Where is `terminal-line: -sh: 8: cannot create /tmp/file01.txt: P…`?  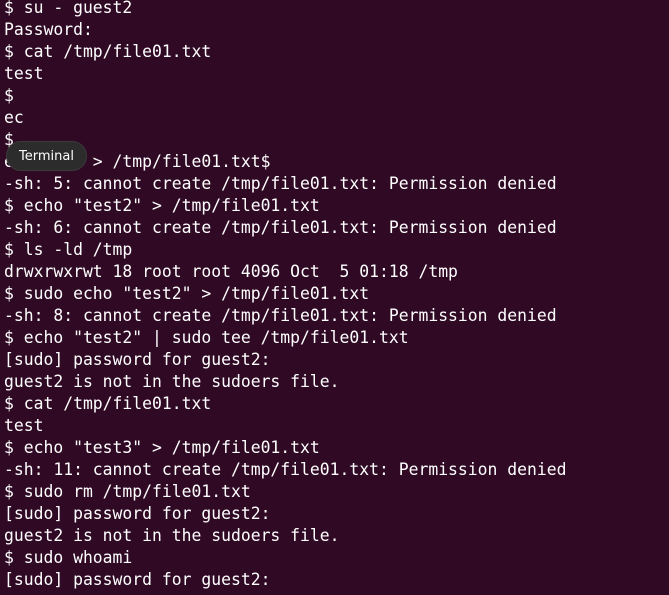 terminal-line: -sh: 8: cannot create /tmp/file01.txt: P… is located at coordinates (280, 315).